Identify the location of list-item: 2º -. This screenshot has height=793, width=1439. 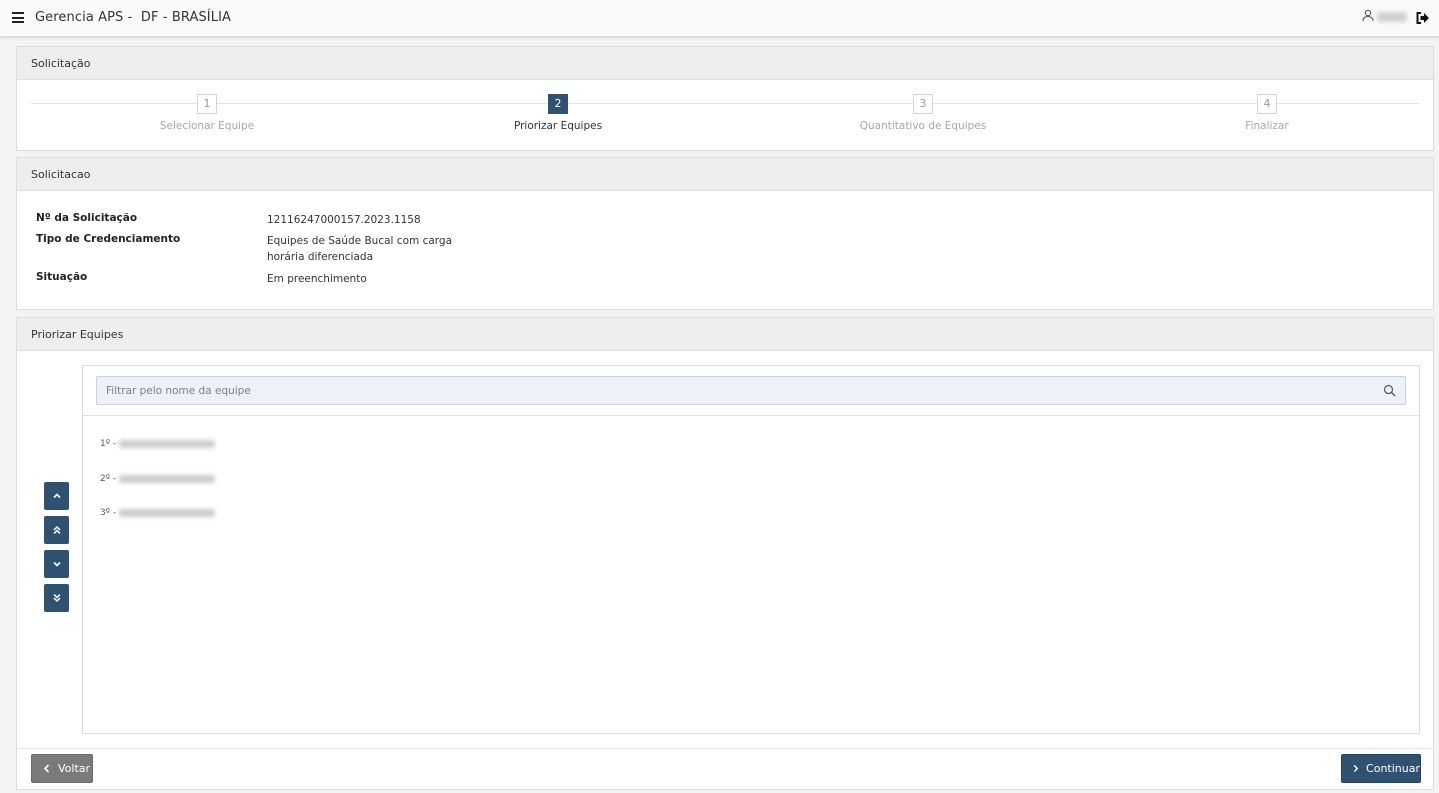
(158, 479).